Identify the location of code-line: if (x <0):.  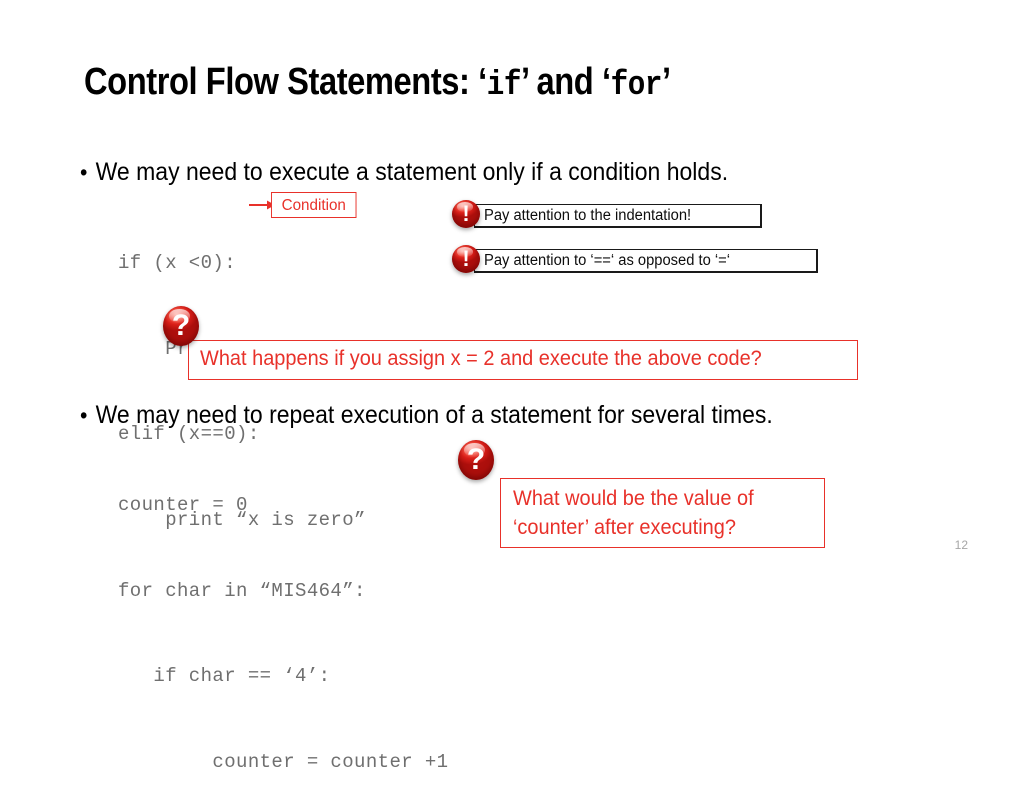
(177, 263).